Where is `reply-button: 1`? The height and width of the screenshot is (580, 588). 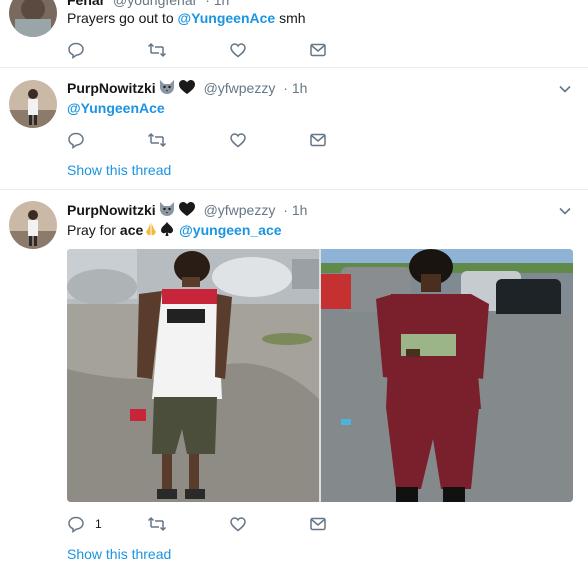
reply-button: 1 is located at coordinates (84, 524).